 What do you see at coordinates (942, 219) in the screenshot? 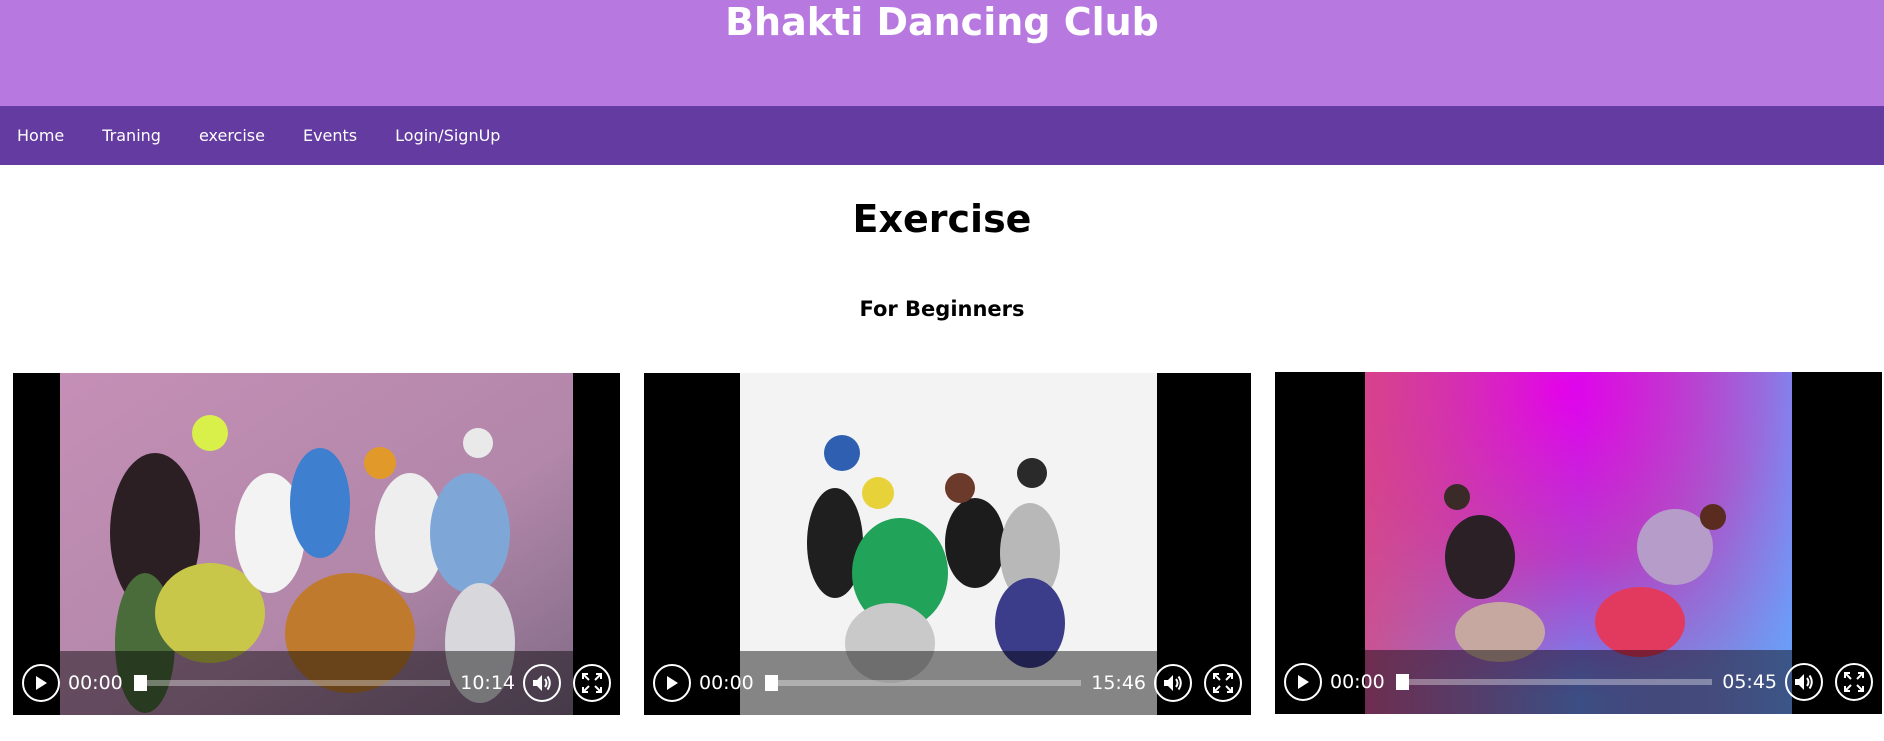
I see `page-title: Exercise` at bounding box center [942, 219].